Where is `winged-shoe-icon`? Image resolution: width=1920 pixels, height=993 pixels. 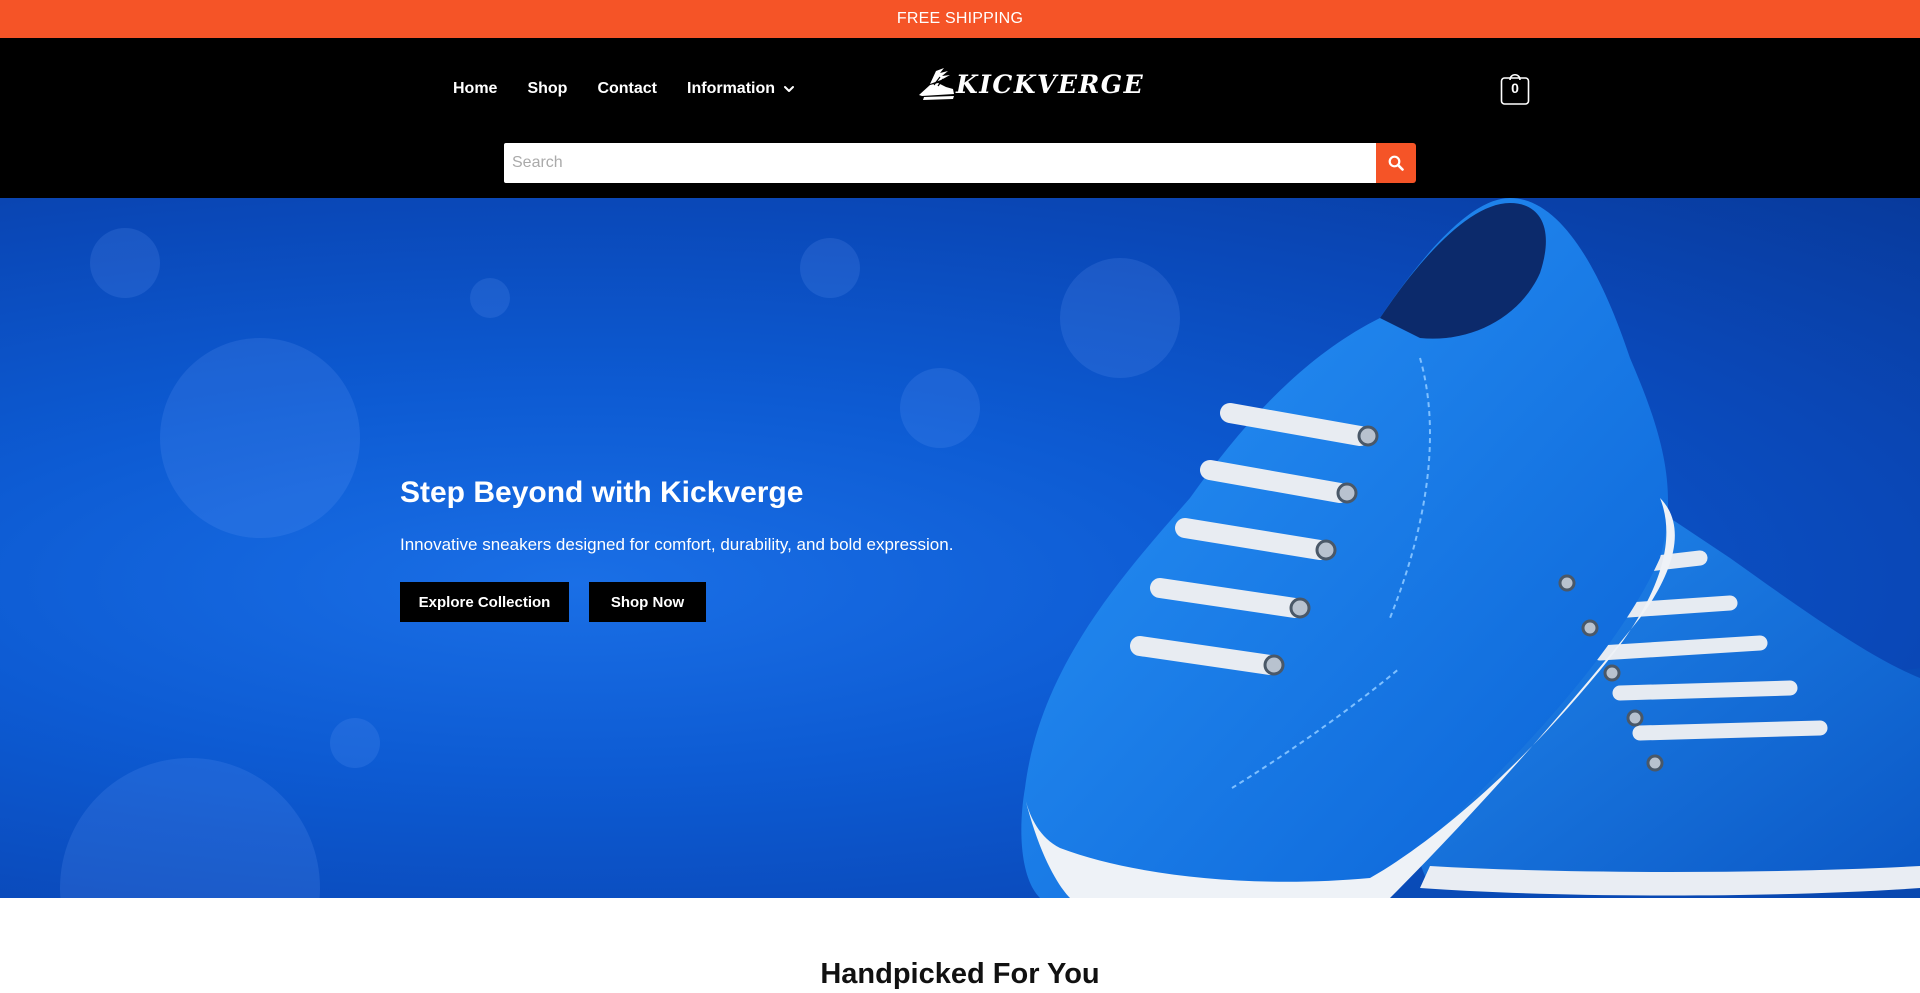 winged-shoe-icon is located at coordinates (936, 84).